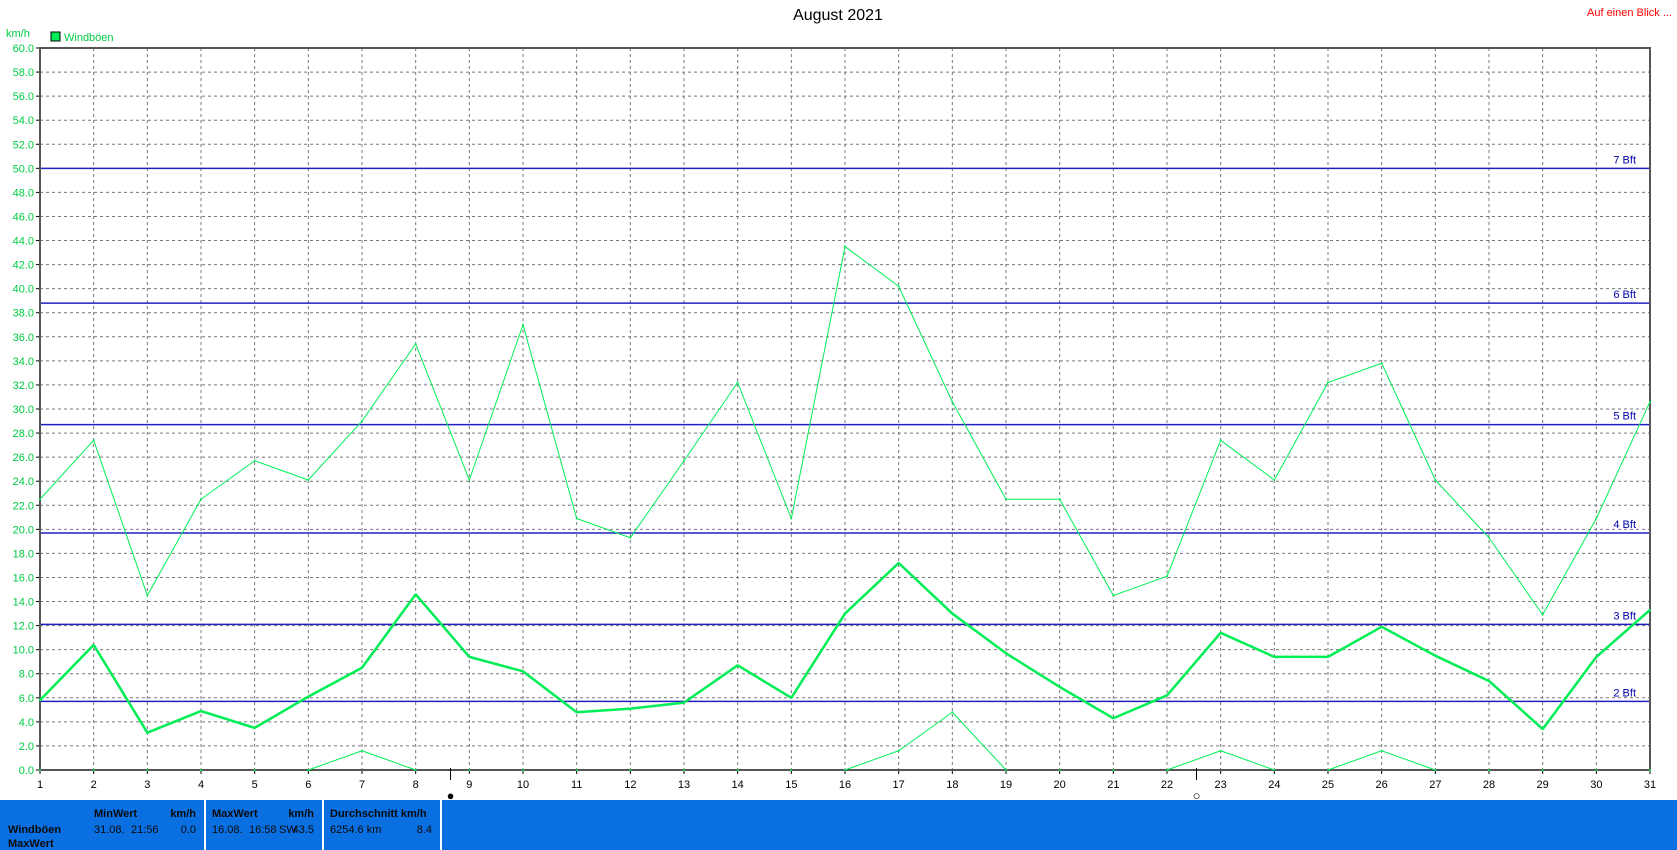 The width and height of the screenshot is (1677, 850). I want to click on x-tick-label: 16, so click(845, 785).